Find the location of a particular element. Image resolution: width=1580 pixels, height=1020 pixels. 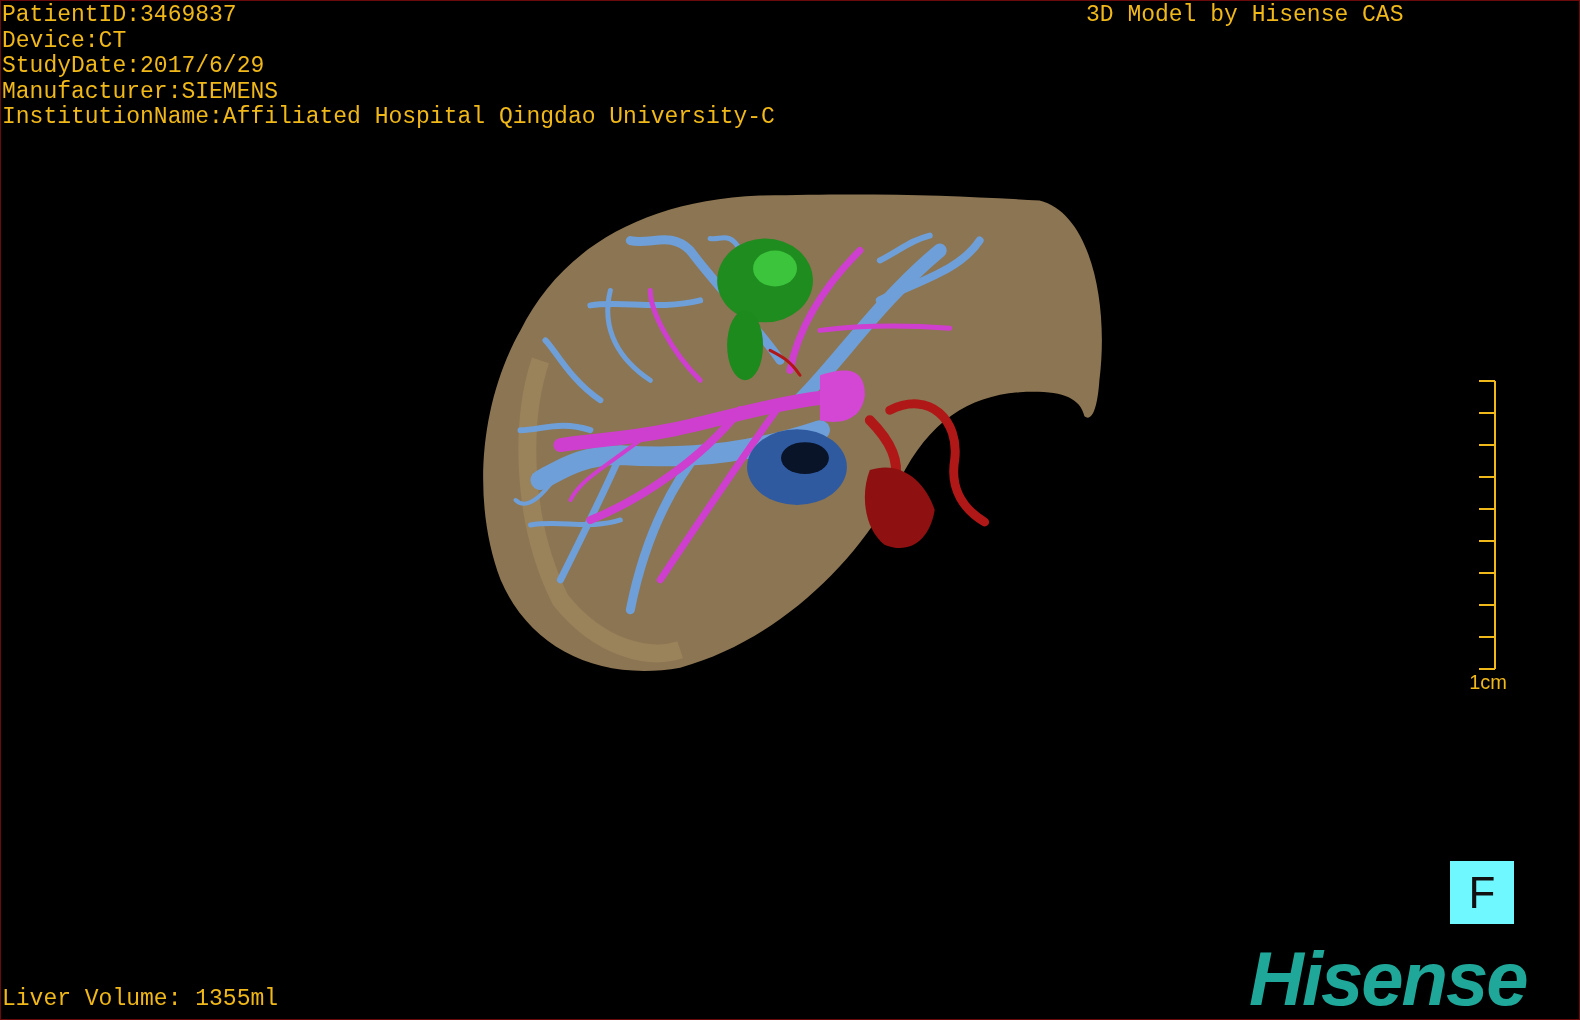

study-info-text: Manufacturer:SIEMENS is located at coordinates (141, 92).